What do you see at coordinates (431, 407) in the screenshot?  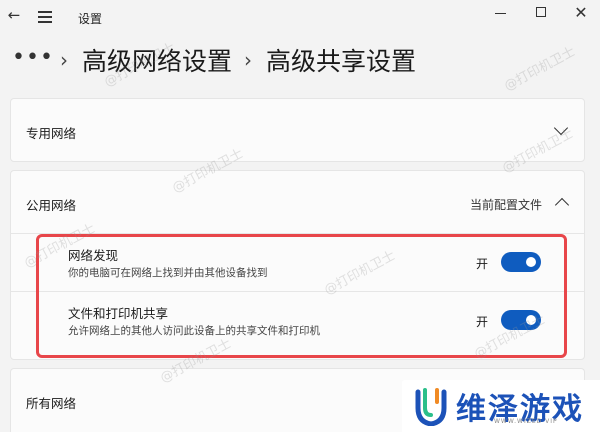 I see `logo-mark-icon` at bounding box center [431, 407].